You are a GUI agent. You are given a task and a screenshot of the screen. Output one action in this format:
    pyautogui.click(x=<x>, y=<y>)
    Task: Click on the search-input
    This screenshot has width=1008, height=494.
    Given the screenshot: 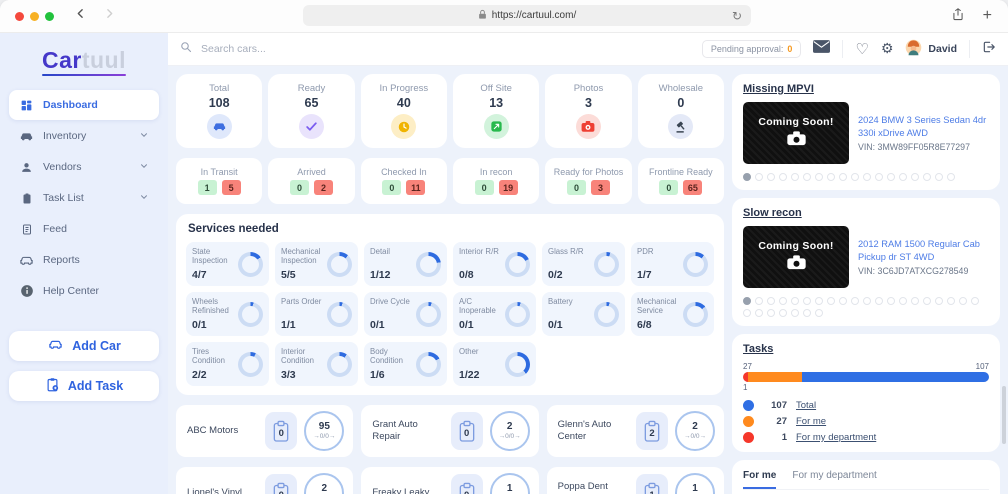 What is the action you would take?
    pyautogui.click(x=361, y=49)
    